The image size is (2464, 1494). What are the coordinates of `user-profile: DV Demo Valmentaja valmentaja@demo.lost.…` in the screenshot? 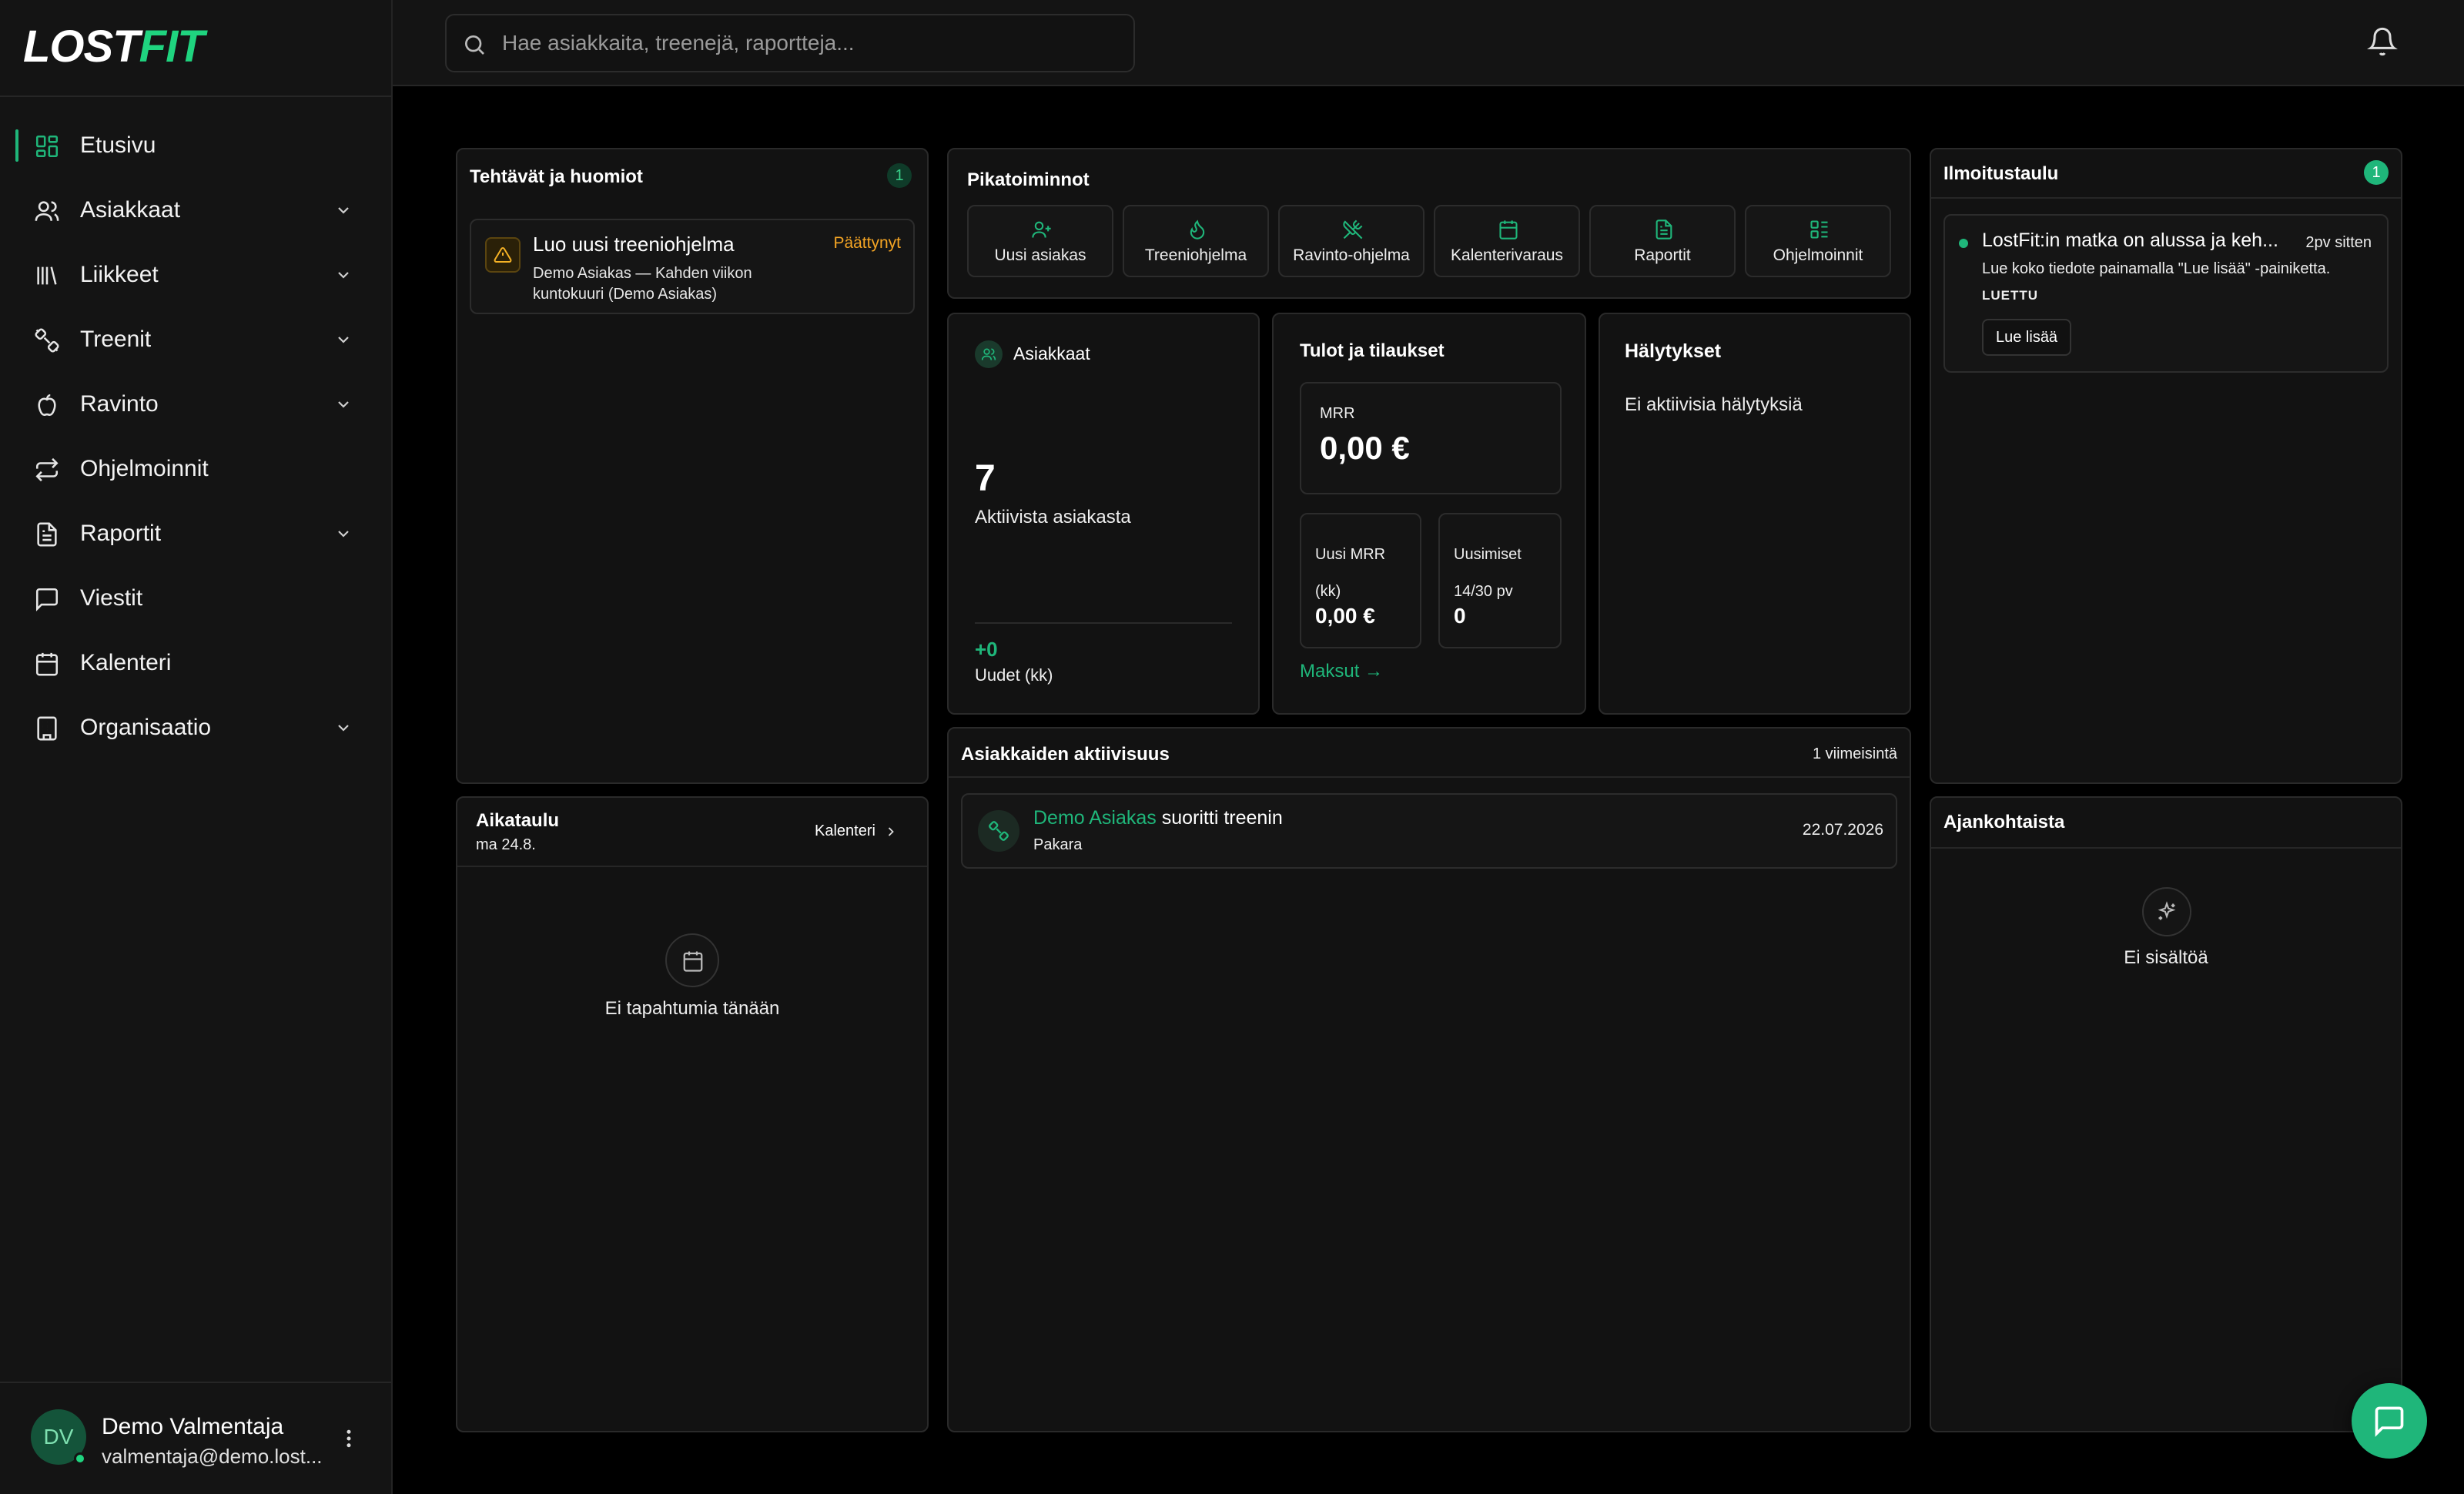 It's located at (195, 1438).